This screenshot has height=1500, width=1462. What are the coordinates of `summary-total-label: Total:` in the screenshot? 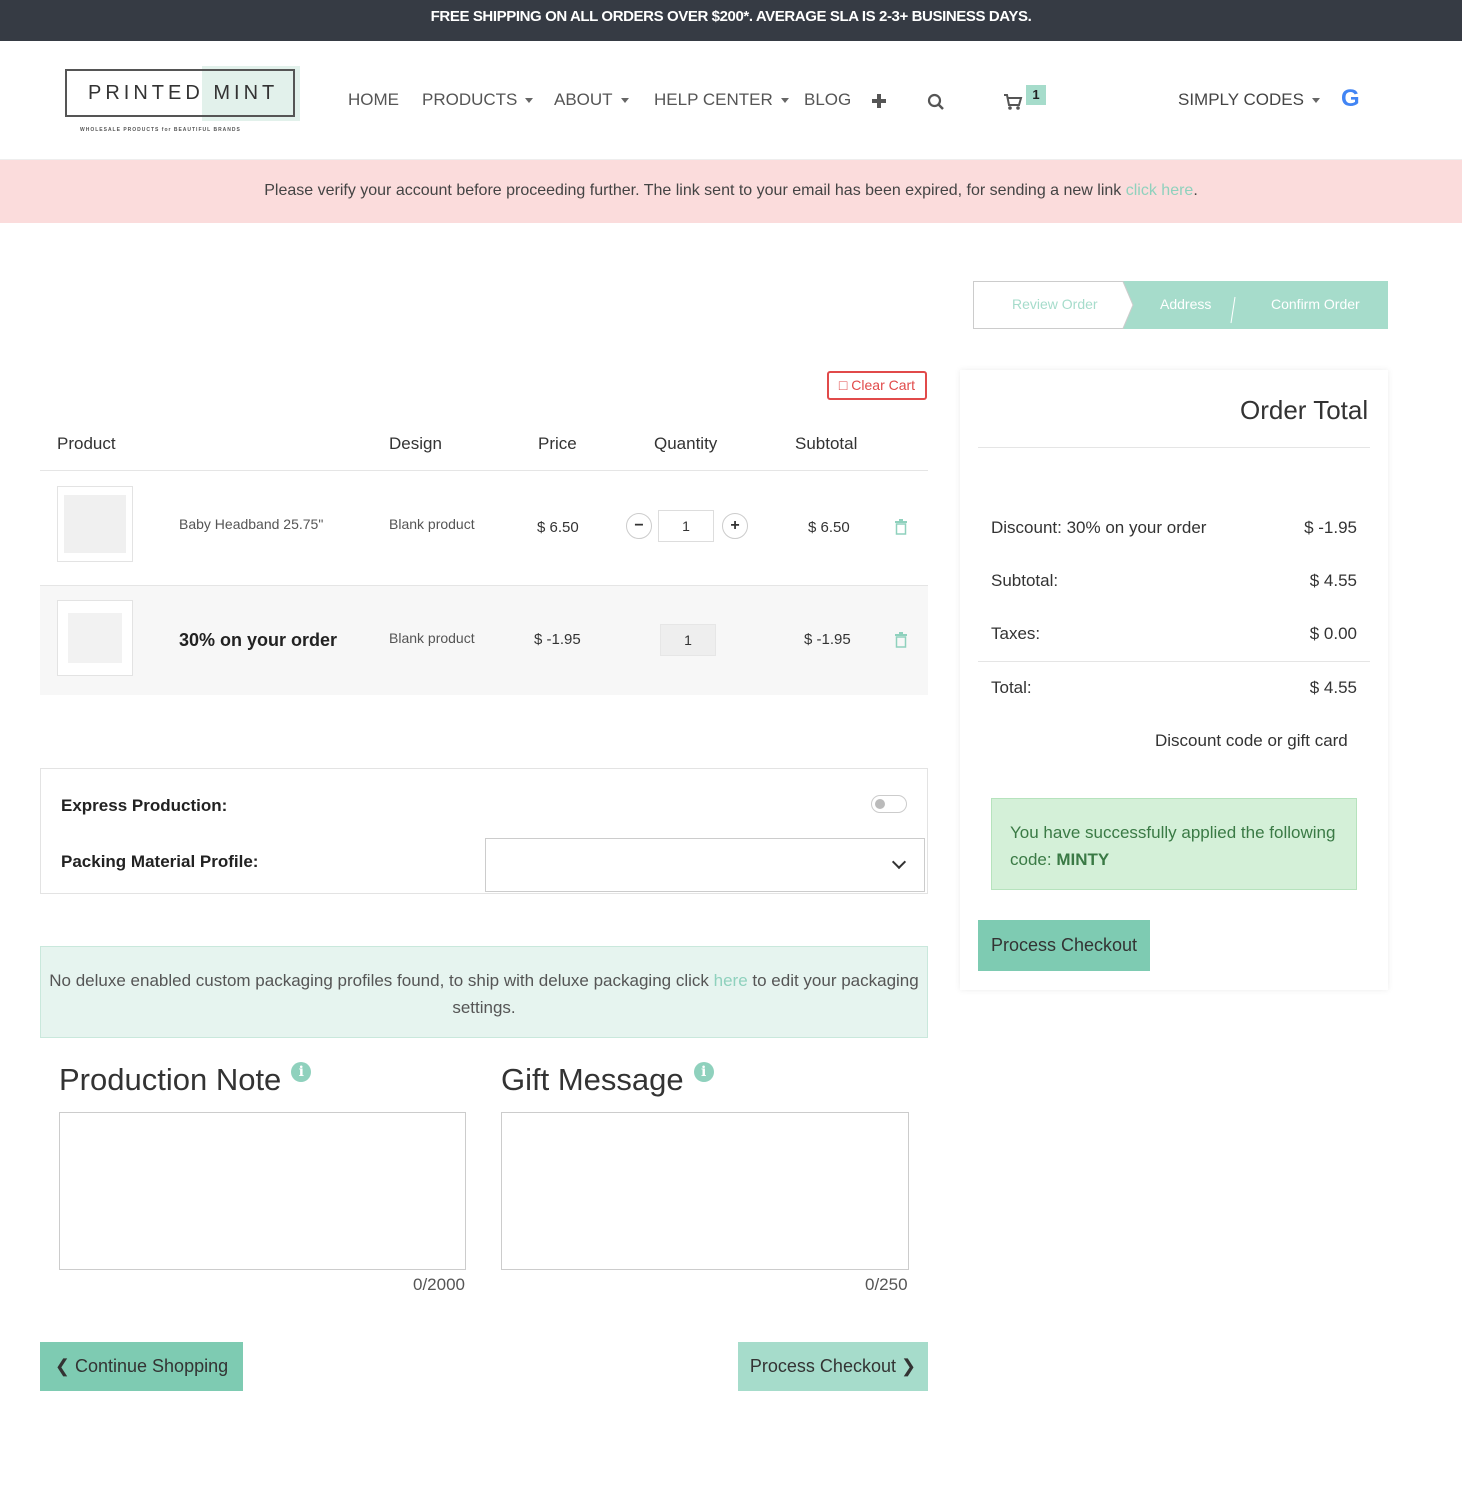 It's located at (1011, 687).